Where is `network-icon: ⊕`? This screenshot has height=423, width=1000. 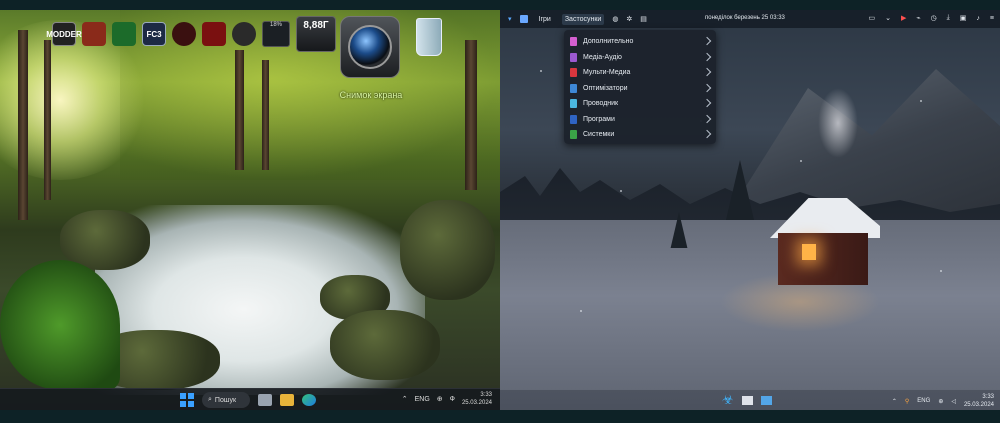 network-icon: ⊕ is located at coordinates (940, 401).